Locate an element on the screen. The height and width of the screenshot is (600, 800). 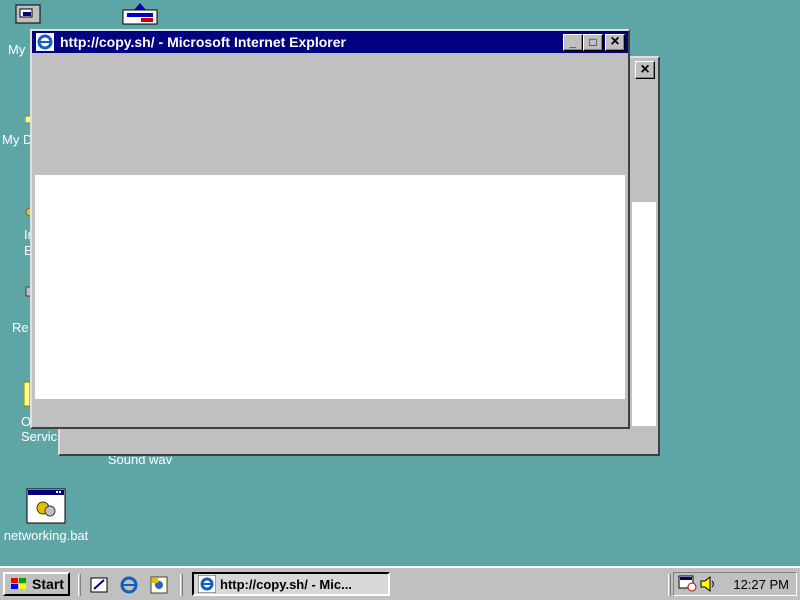
desktop-icon-networking-bat: networking.bat is located at coordinates (47, 516).